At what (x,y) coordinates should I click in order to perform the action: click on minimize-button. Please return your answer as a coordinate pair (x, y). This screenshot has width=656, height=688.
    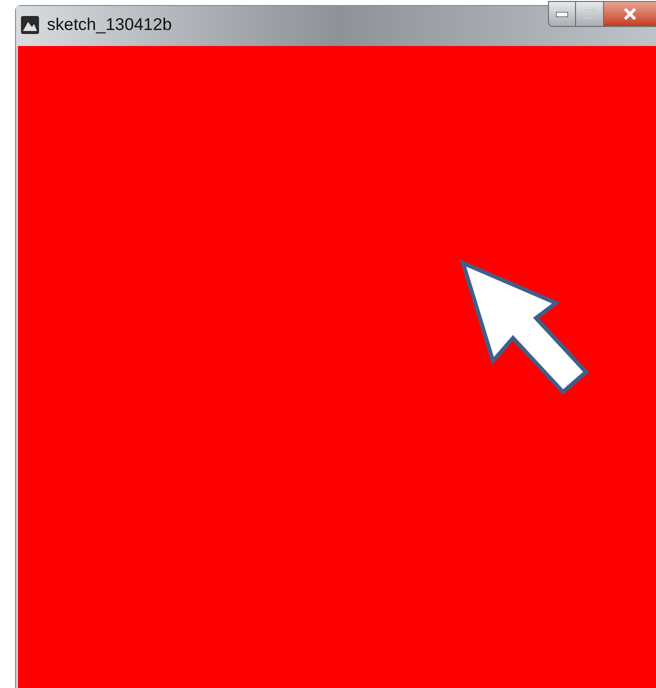
    Looking at the image, I should click on (562, 14).